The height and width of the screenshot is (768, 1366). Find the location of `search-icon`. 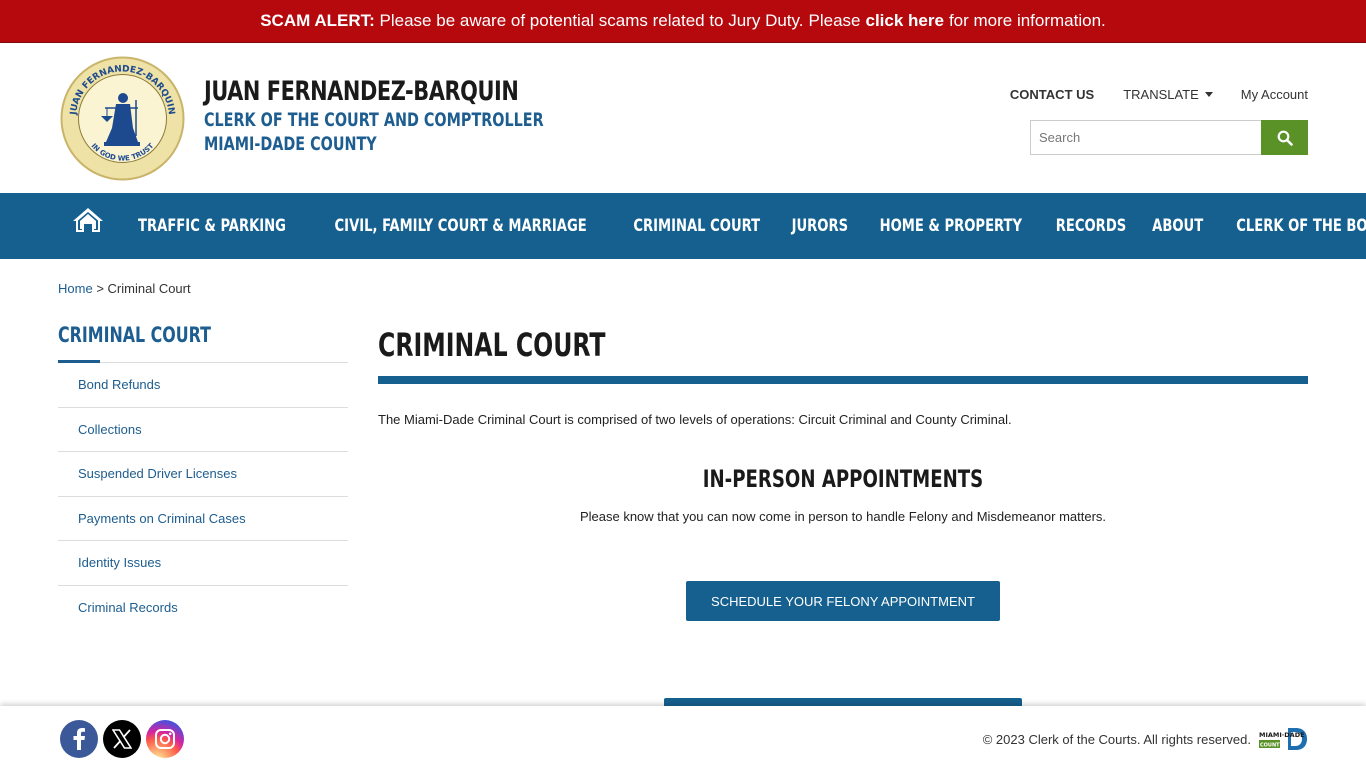

search-icon is located at coordinates (1285, 138).